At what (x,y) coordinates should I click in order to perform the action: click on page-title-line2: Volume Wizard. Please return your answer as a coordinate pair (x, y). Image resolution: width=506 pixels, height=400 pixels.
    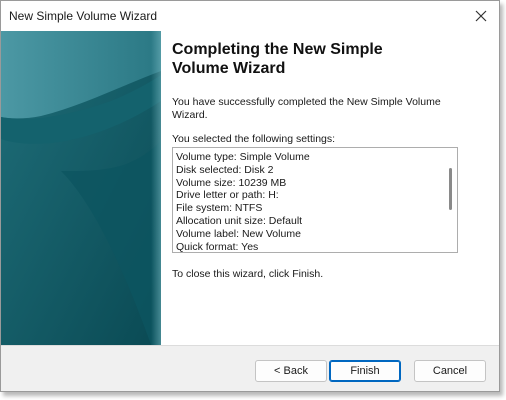
    Looking at the image, I should click on (229, 68).